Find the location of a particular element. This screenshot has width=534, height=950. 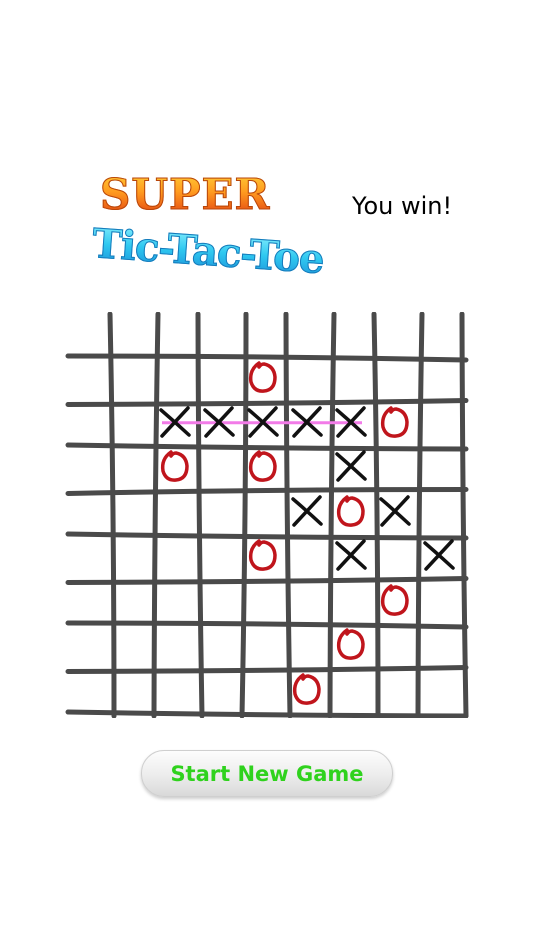

game-logo: SUPER Tic-Tac-Toe is located at coordinates (203, 225).